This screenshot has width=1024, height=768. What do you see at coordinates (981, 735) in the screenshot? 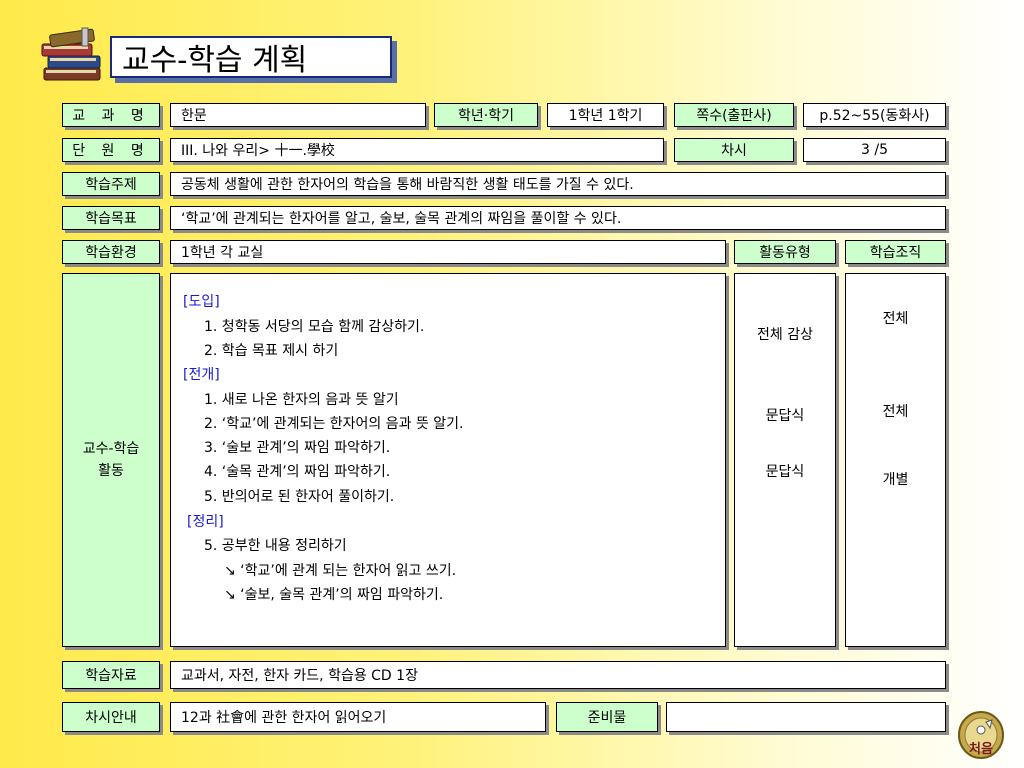
I see `first-slide-button: 처음` at bounding box center [981, 735].